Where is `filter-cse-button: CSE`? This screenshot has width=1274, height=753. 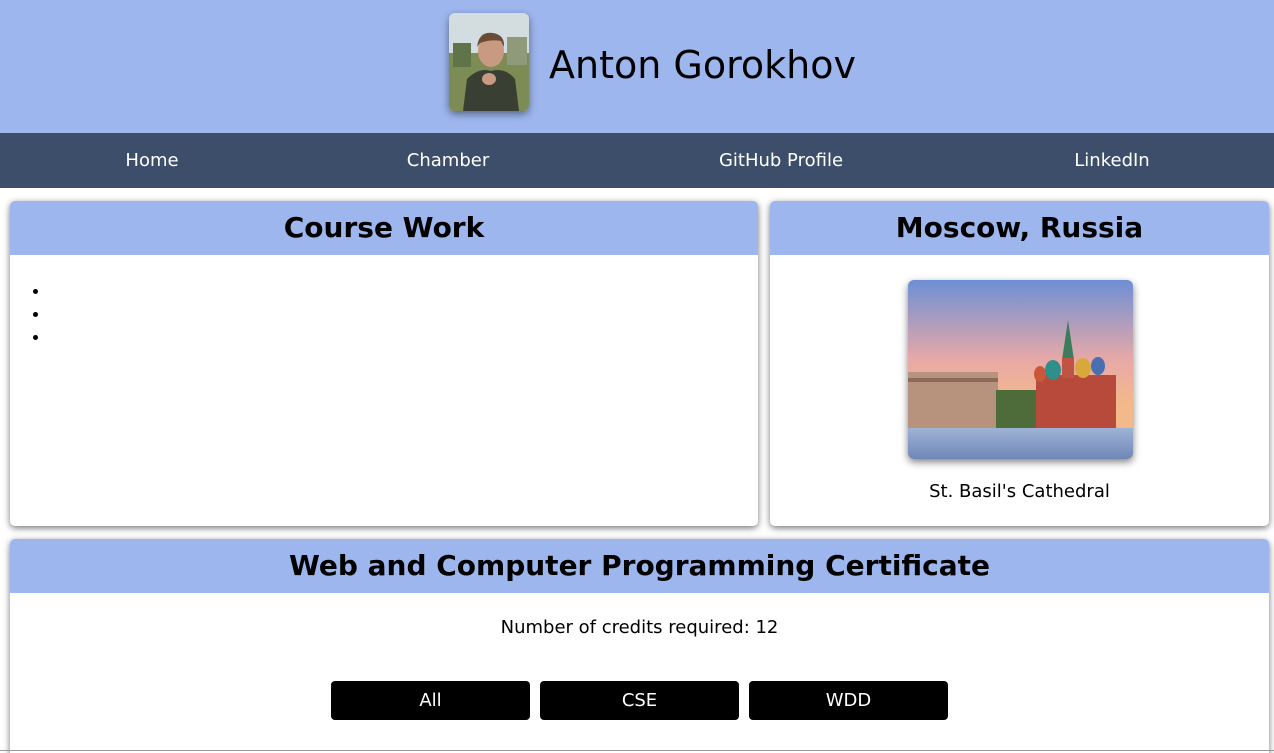 filter-cse-button: CSE is located at coordinates (639, 700).